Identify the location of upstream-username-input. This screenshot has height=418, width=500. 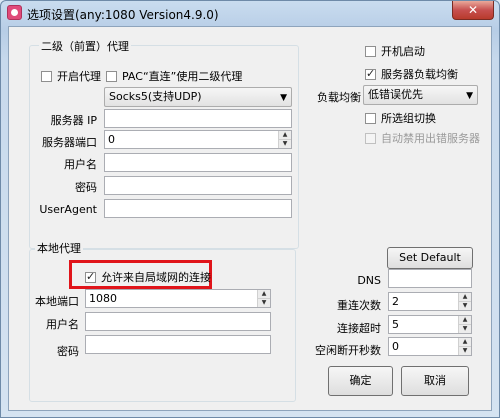
(198, 162).